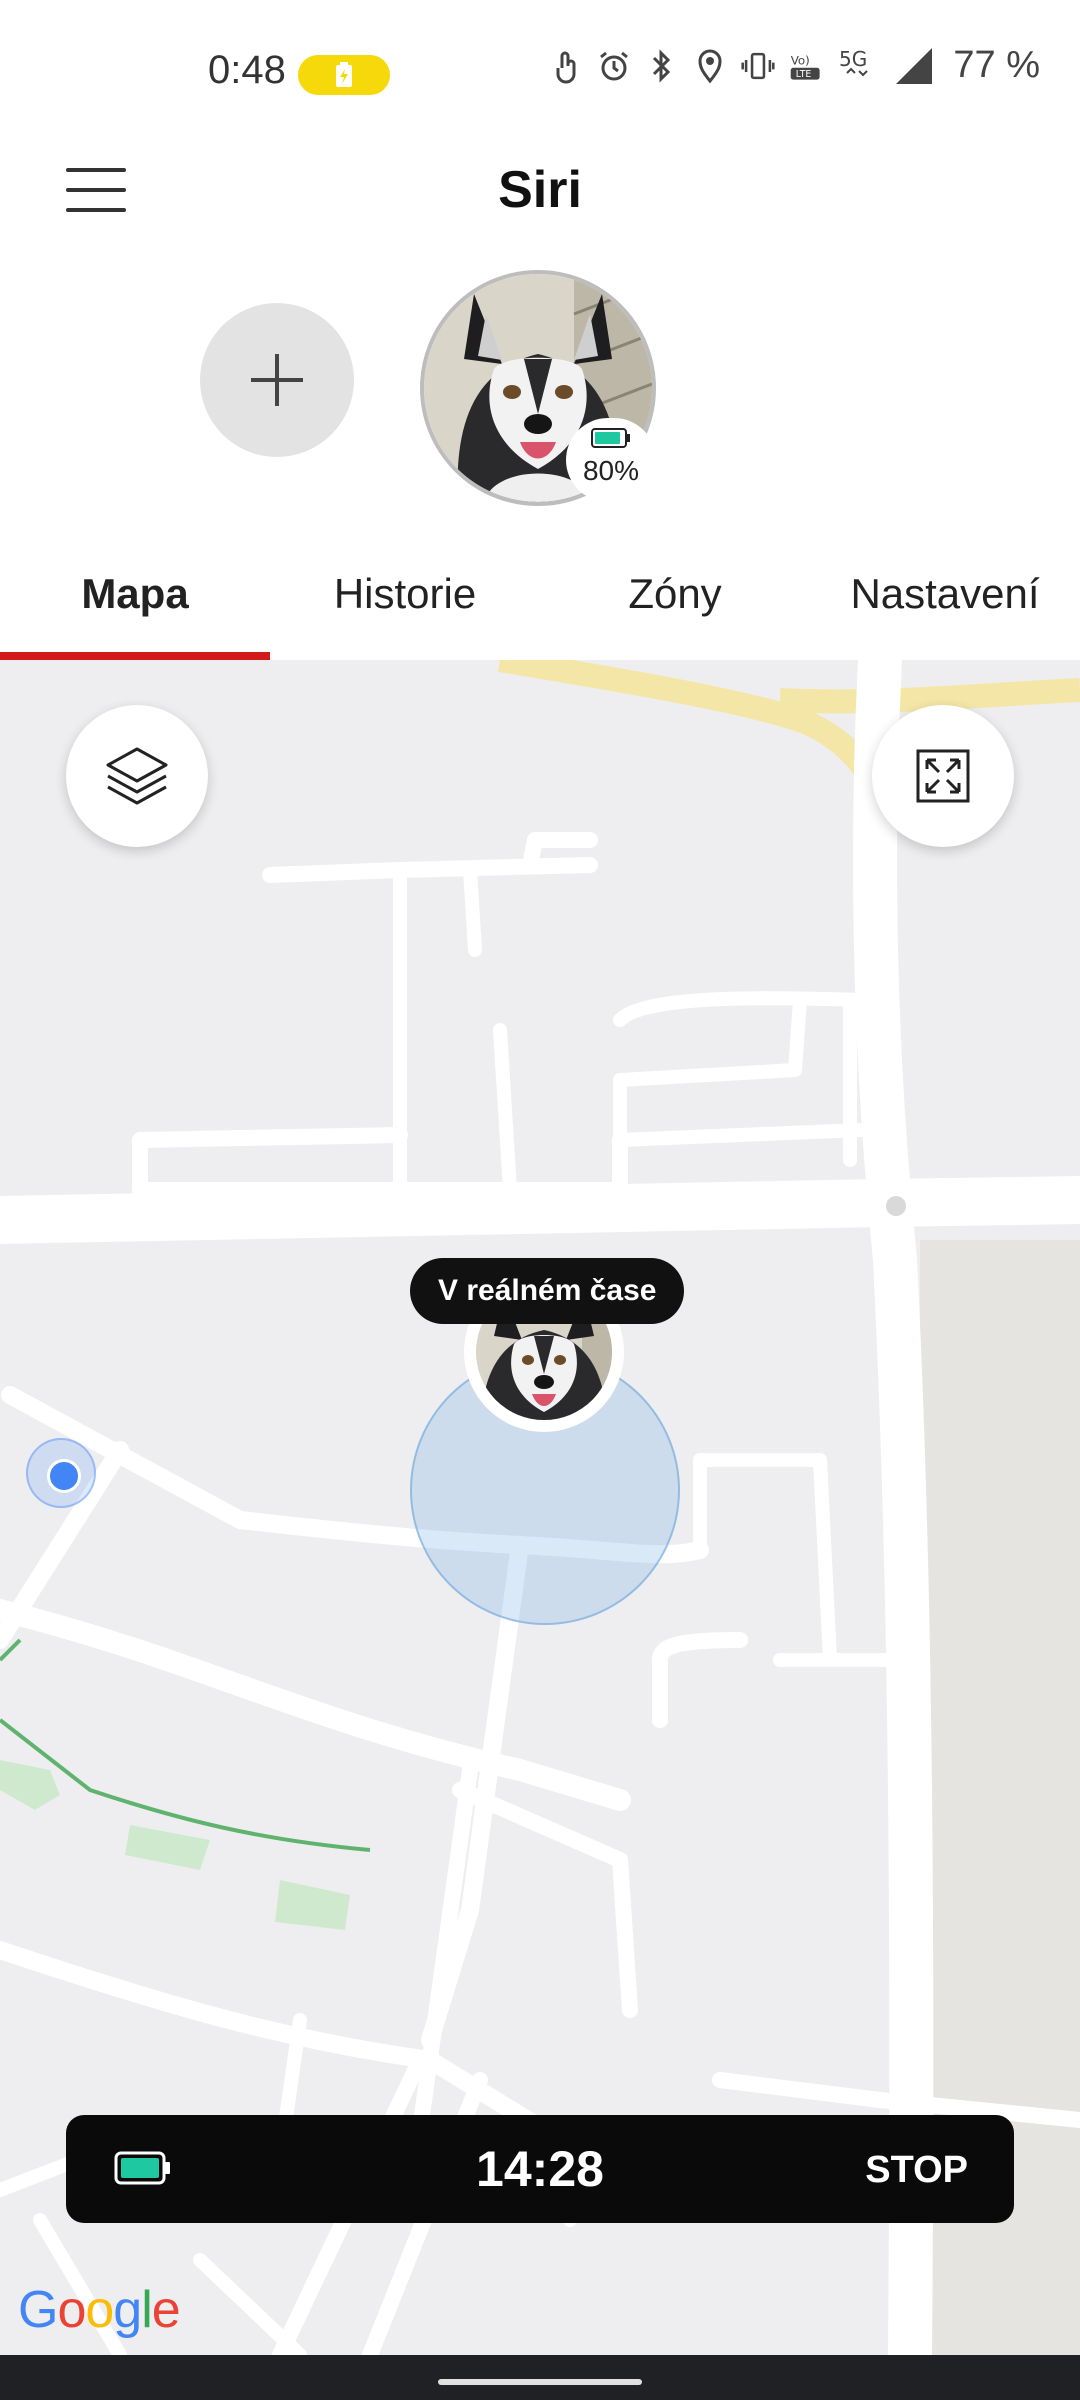 This screenshot has height=2400, width=1080. I want to click on map-layers-button, so click(137, 776).